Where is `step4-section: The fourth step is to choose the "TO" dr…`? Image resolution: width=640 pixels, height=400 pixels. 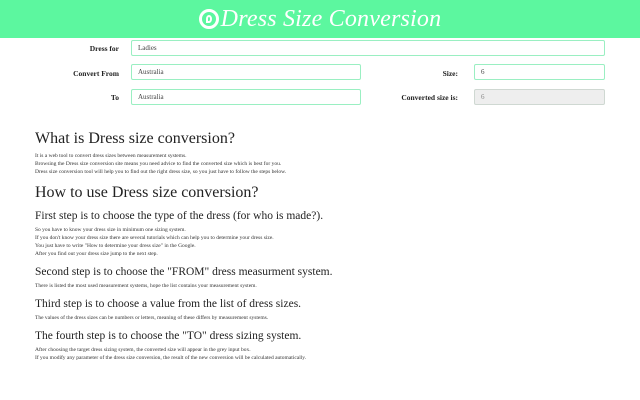 step4-section: The fourth step is to choose the "TO" dr… is located at coordinates (337, 346).